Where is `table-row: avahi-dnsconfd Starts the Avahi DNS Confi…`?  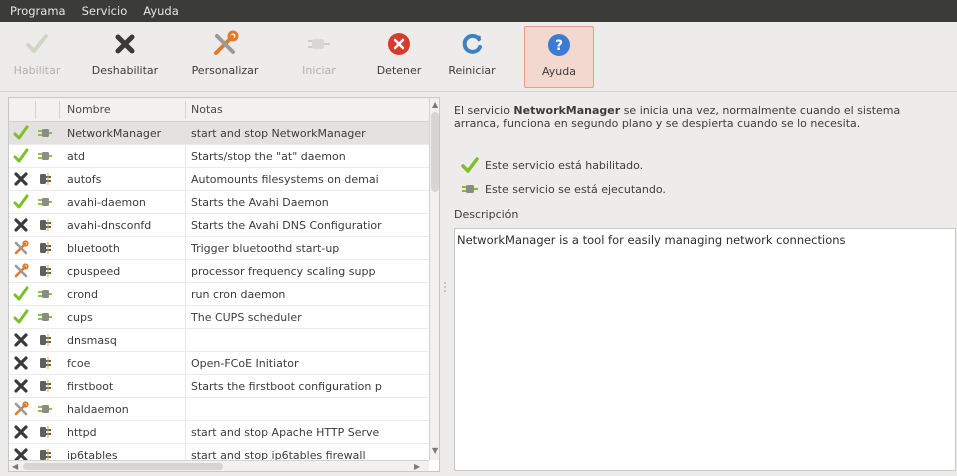
table-row: avahi-dnsconfd Starts the Avahi DNS Confi… is located at coordinates (219, 225).